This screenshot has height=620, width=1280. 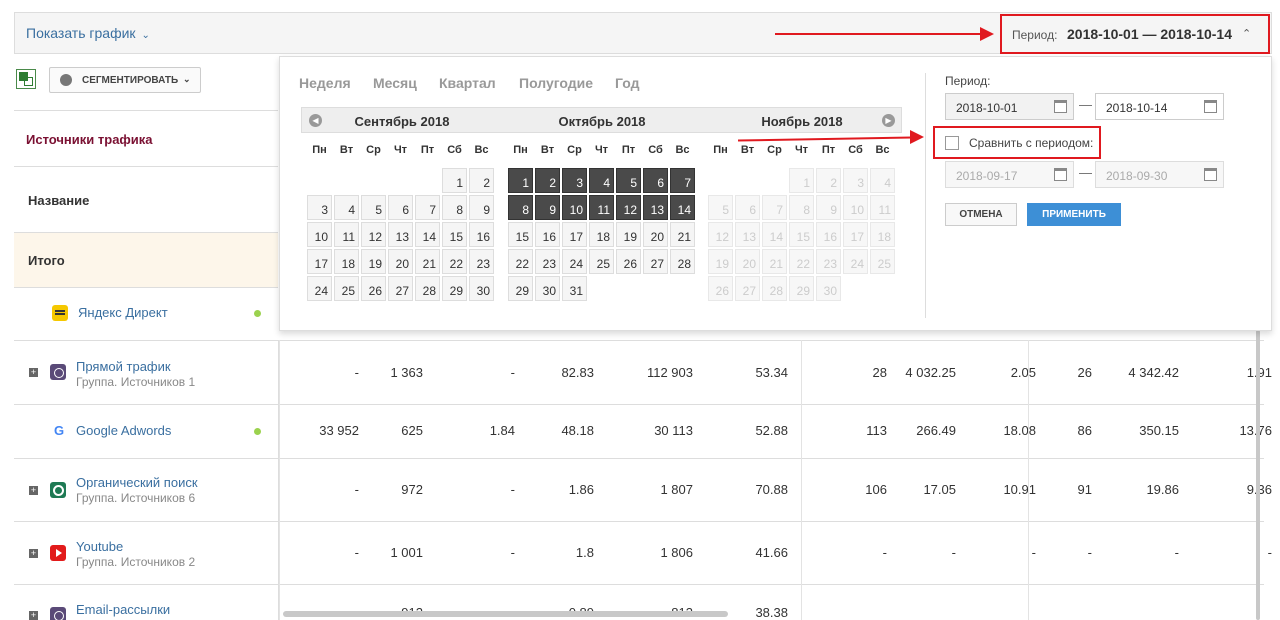 What do you see at coordinates (123, 312) in the screenshot?
I see `source-name-link: Яндекс Директ` at bounding box center [123, 312].